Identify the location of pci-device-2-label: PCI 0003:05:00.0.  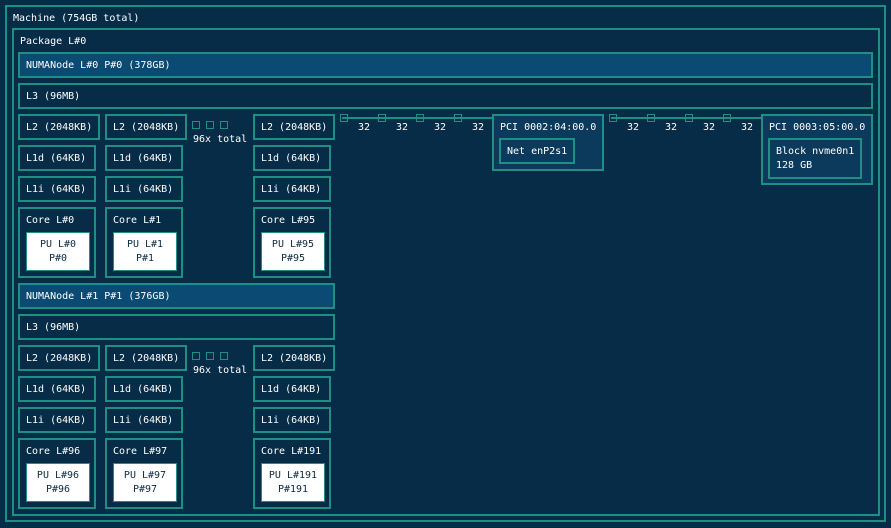
(817, 127).